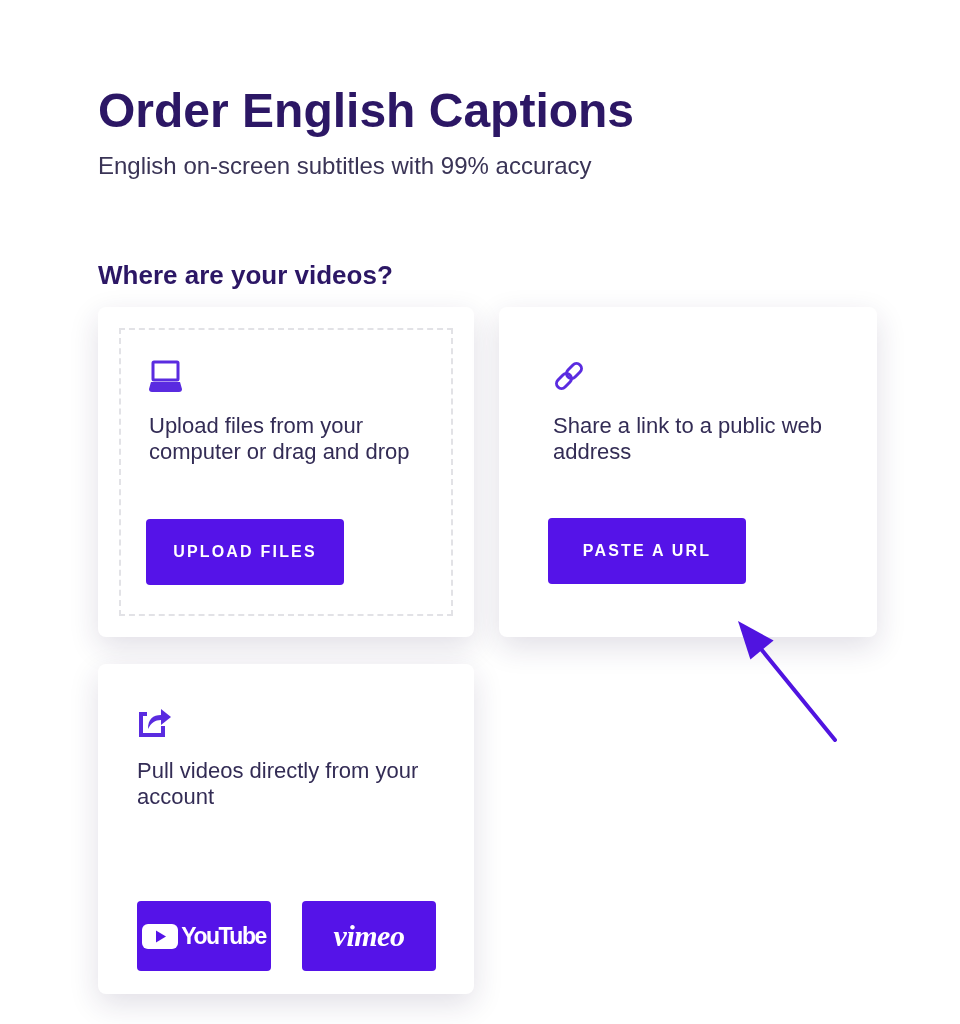 This screenshot has height=1024, width=960. Describe the element at coordinates (245, 276) in the screenshot. I see `section-heading: Where are your videos?` at that location.